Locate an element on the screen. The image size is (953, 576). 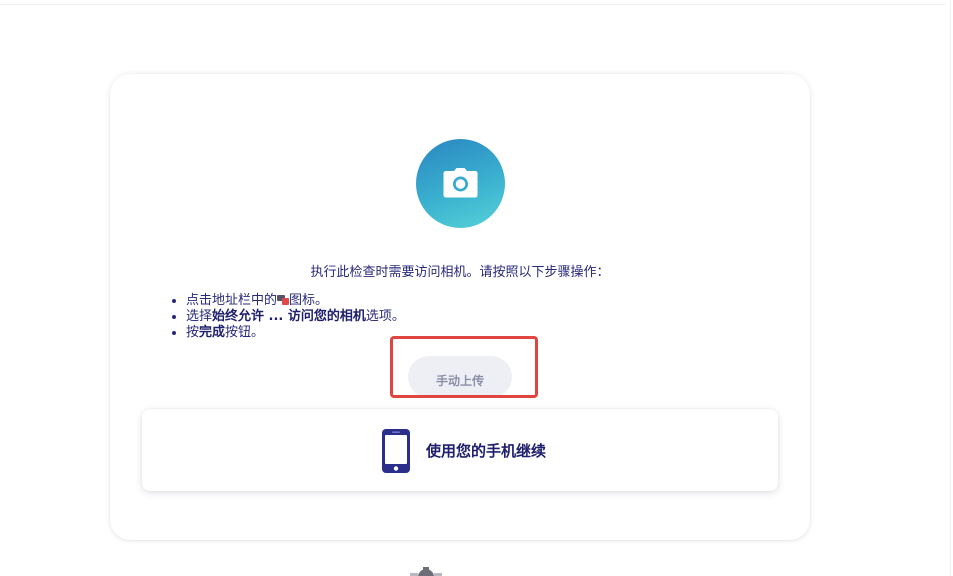
list-item: 点击地址栏中的图标。 is located at coordinates (295, 301).